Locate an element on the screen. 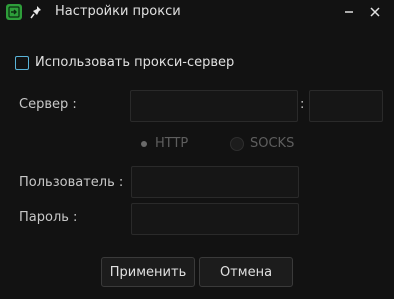 The image size is (394, 299). username-input is located at coordinates (215, 182).